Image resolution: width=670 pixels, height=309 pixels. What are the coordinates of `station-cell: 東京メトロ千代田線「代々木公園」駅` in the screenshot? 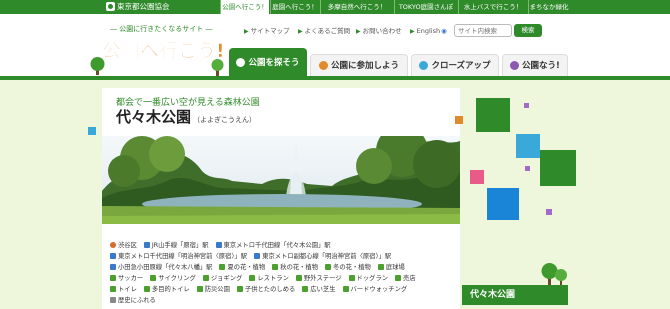 It's located at (273, 245).